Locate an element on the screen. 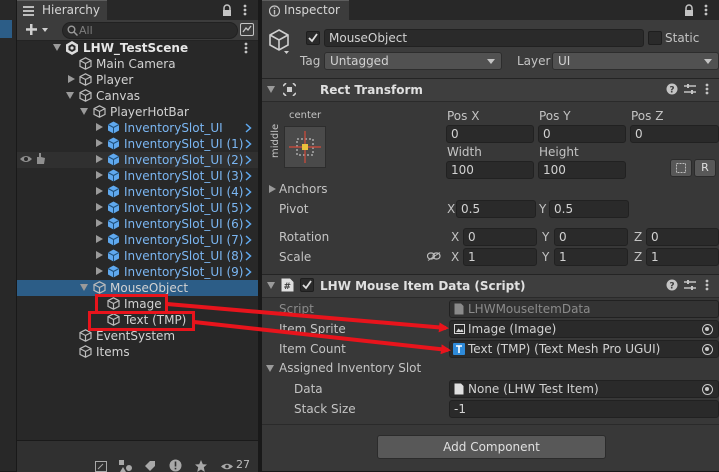 The height and width of the screenshot is (472, 719). width-input: 100 is located at coordinates (490, 170).